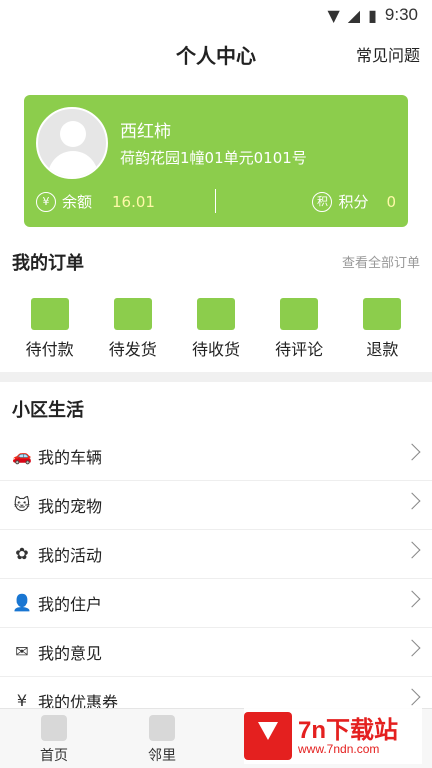 This screenshot has height=768, width=432. What do you see at coordinates (388, 56) in the screenshot?
I see `faq-link: 常见问题` at bounding box center [388, 56].